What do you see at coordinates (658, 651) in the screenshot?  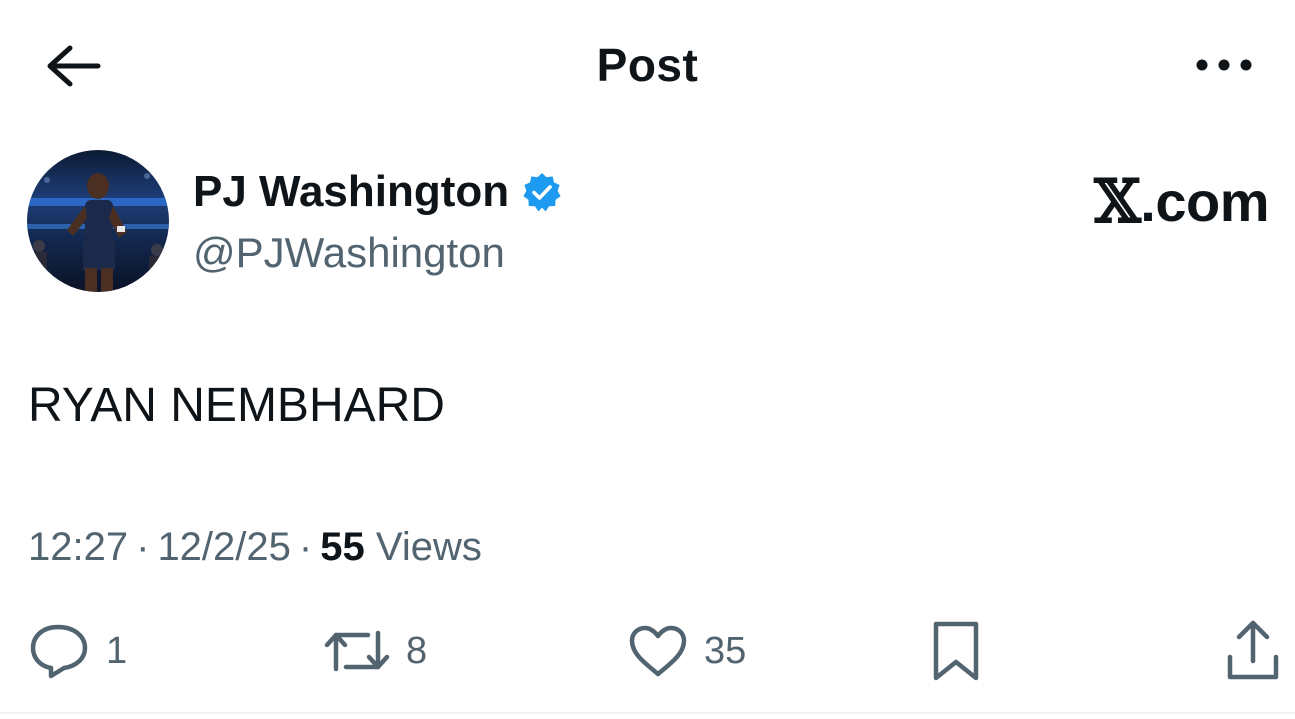 I see `heart-icon` at bounding box center [658, 651].